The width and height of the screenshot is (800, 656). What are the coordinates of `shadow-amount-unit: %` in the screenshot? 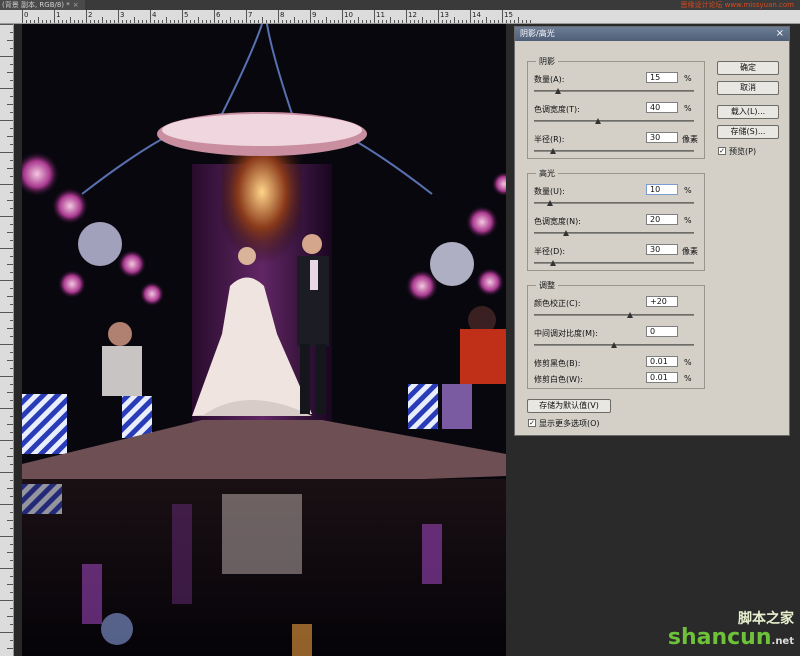 It's located at (688, 78).